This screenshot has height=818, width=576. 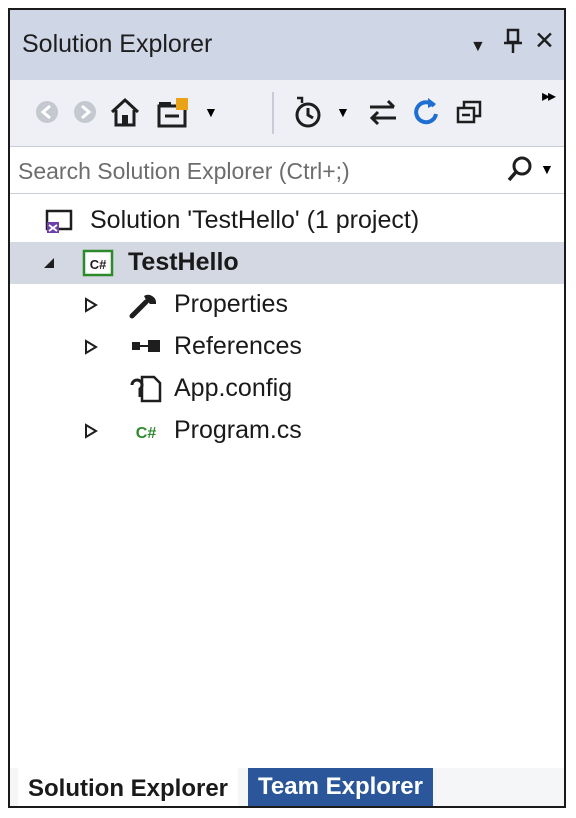 What do you see at coordinates (125, 112) in the screenshot?
I see `home-icon` at bounding box center [125, 112].